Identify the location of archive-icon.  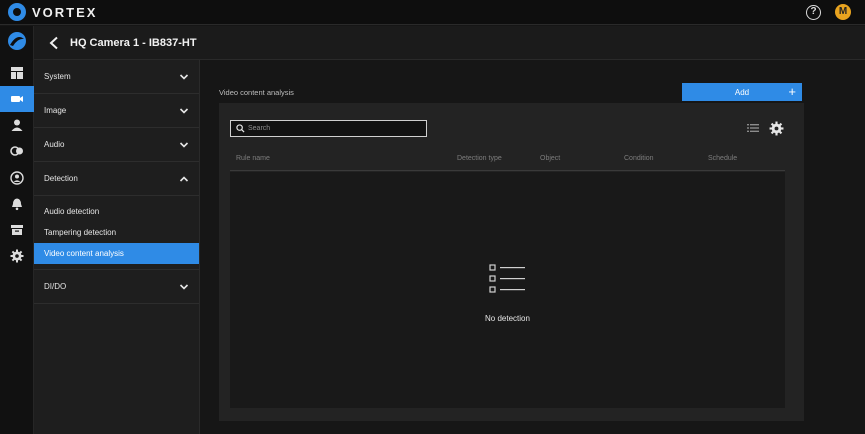
(17, 230).